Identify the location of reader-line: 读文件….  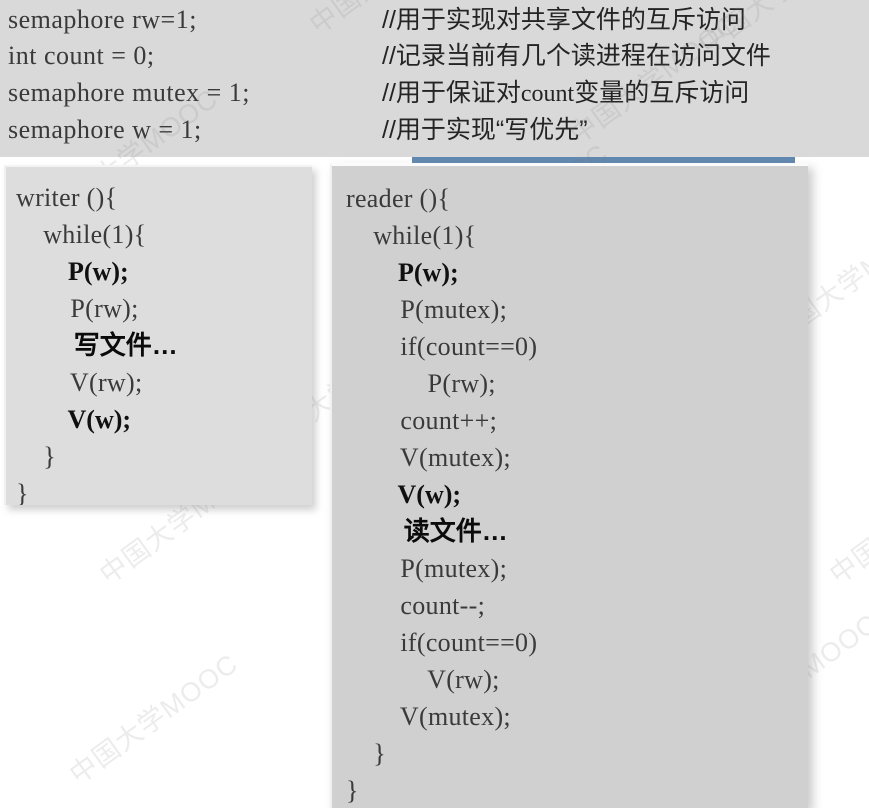
(427, 531).